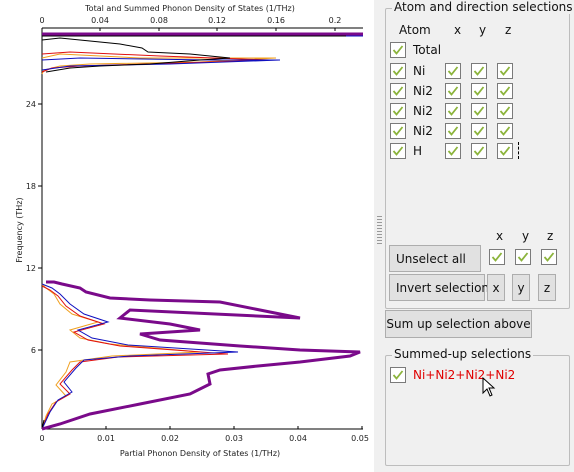 This screenshot has width=574, height=472. Describe the element at coordinates (526, 236) in the screenshot. I see `lower-header-y: y` at that location.